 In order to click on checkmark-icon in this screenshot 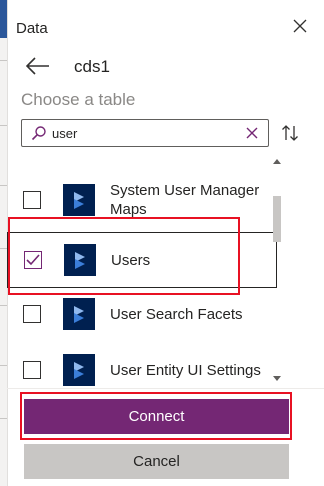, I will do `click(33, 260)`.